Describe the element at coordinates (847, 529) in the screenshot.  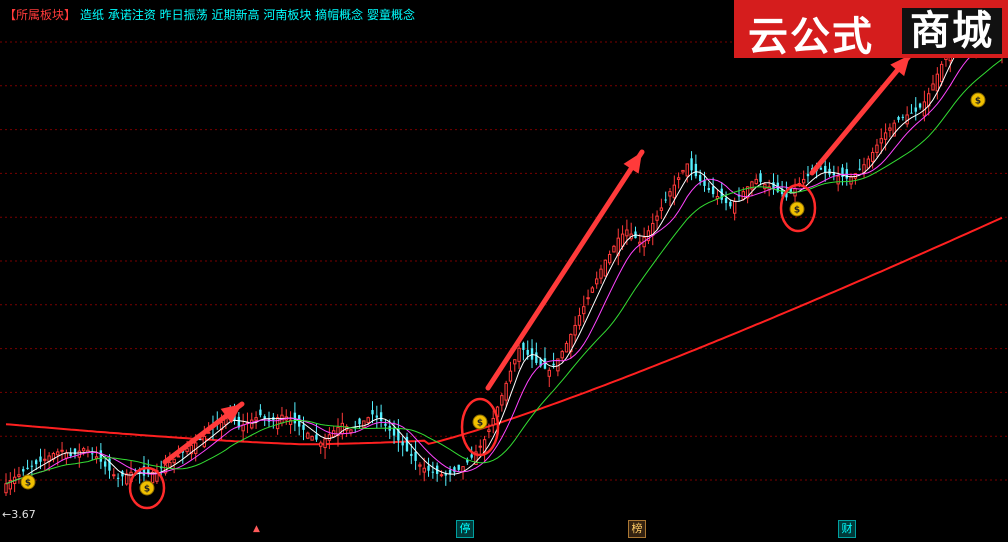
I see `marker-cai: 财` at that location.